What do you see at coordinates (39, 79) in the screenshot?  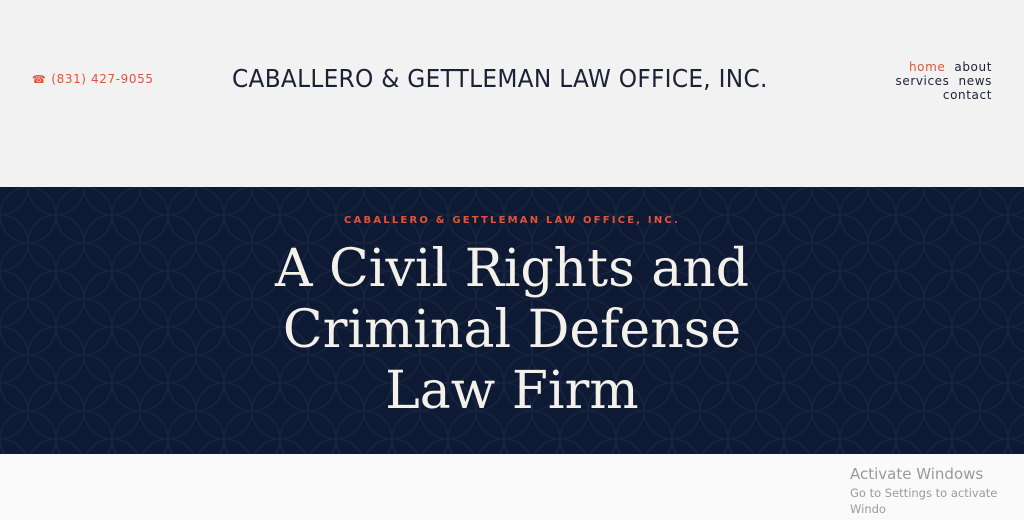 I see `telephone-icon: ☎` at bounding box center [39, 79].